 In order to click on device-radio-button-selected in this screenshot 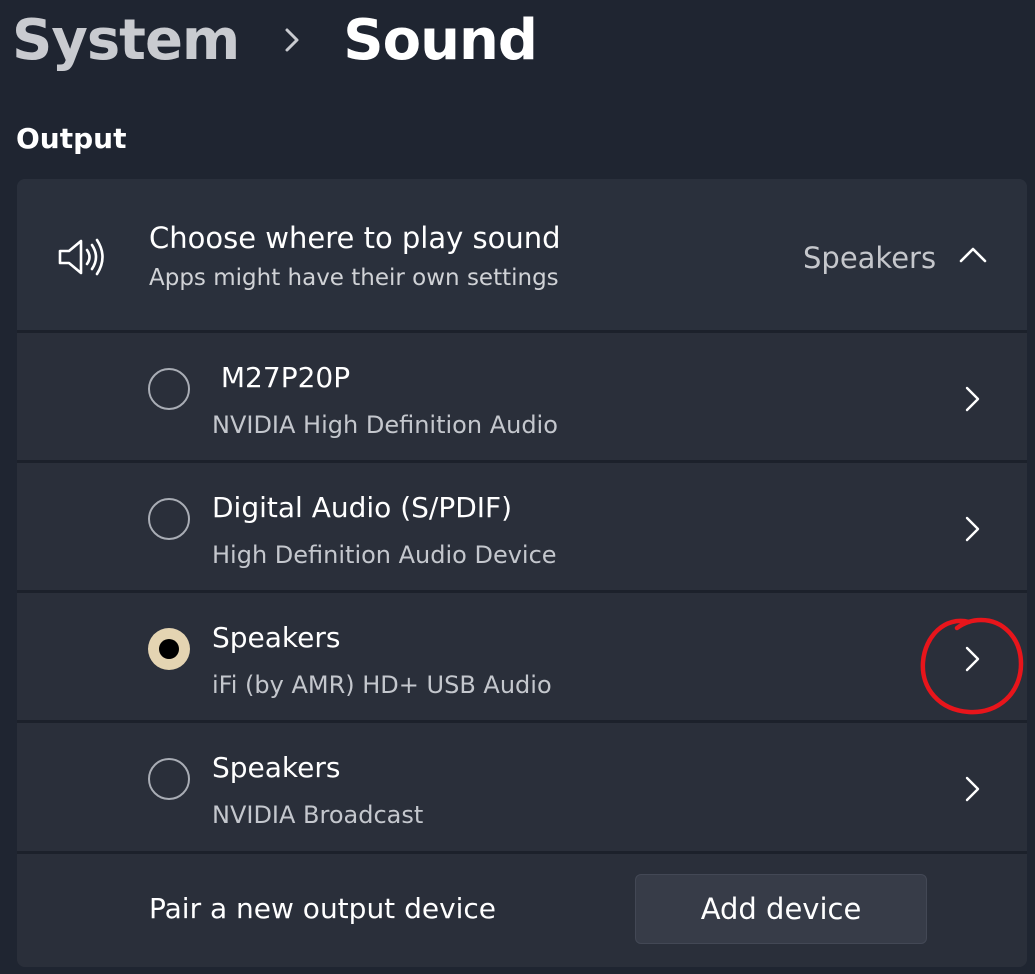, I will do `click(169, 649)`.